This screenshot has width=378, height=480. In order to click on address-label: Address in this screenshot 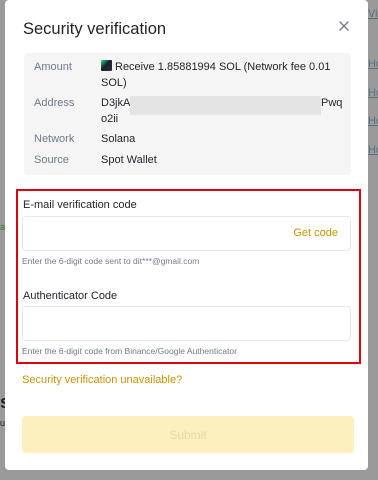, I will do `click(54, 103)`.